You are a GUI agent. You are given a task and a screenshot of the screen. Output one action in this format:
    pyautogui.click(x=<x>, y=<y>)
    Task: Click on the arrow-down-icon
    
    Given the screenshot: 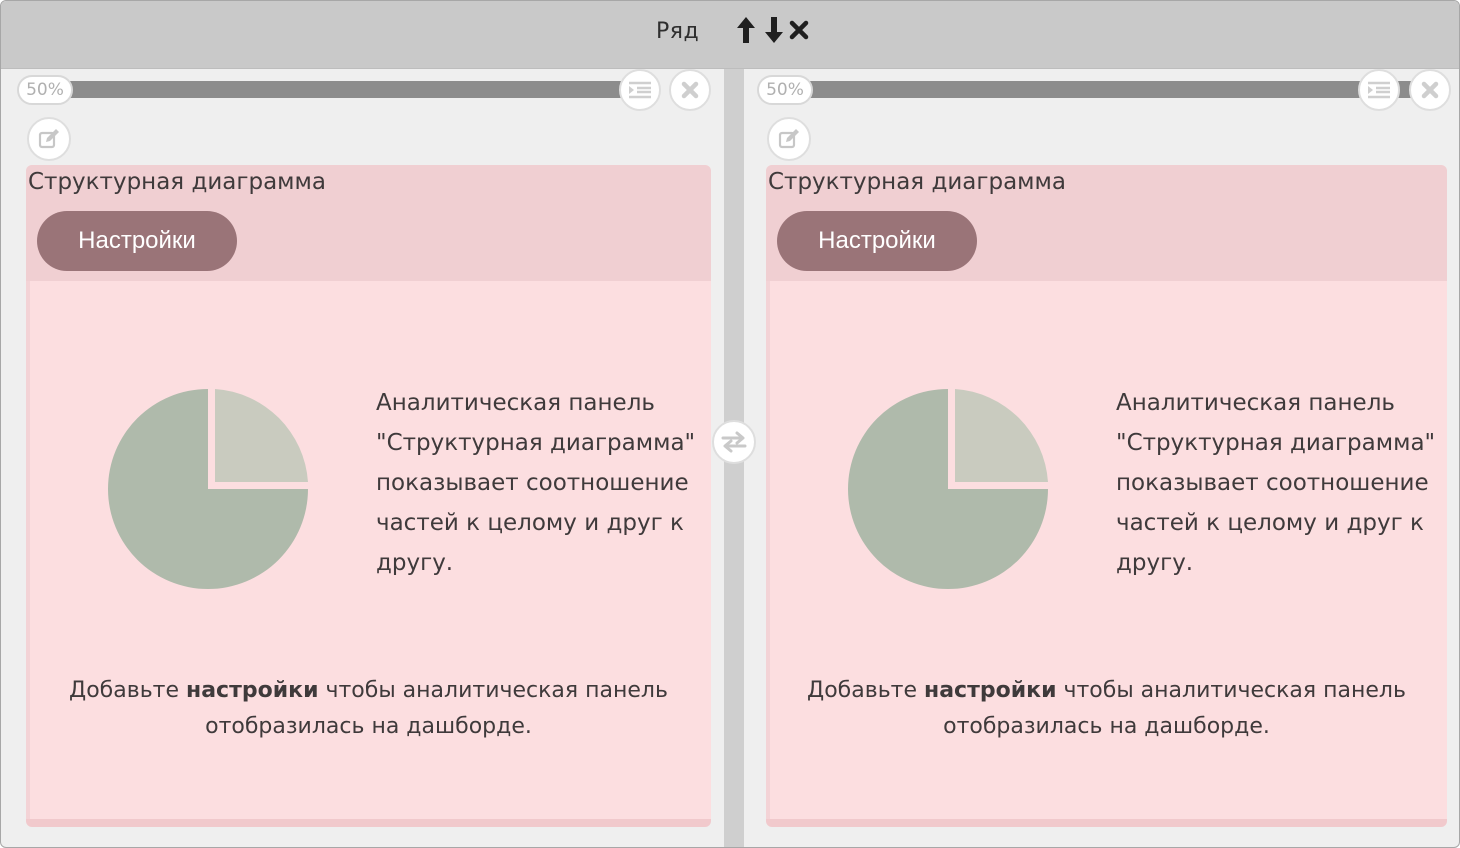 What is the action you would take?
    pyautogui.click(x=774, y=30)
    